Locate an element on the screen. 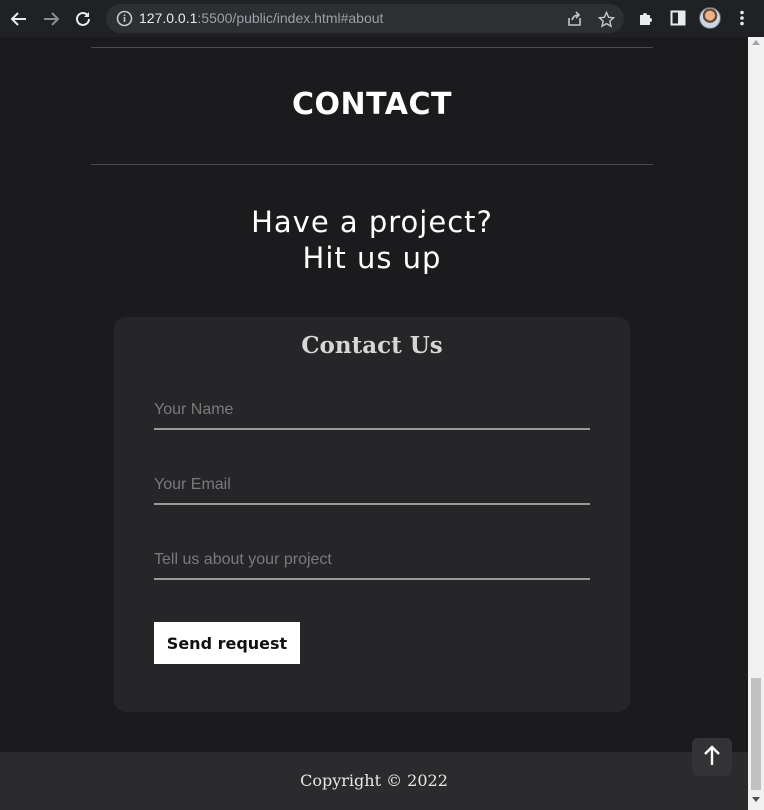 This screenshot has height=810, width=764. address-bar: 127.0.0.1:5500/public/index.html#about is located at coordinates (365, 18).